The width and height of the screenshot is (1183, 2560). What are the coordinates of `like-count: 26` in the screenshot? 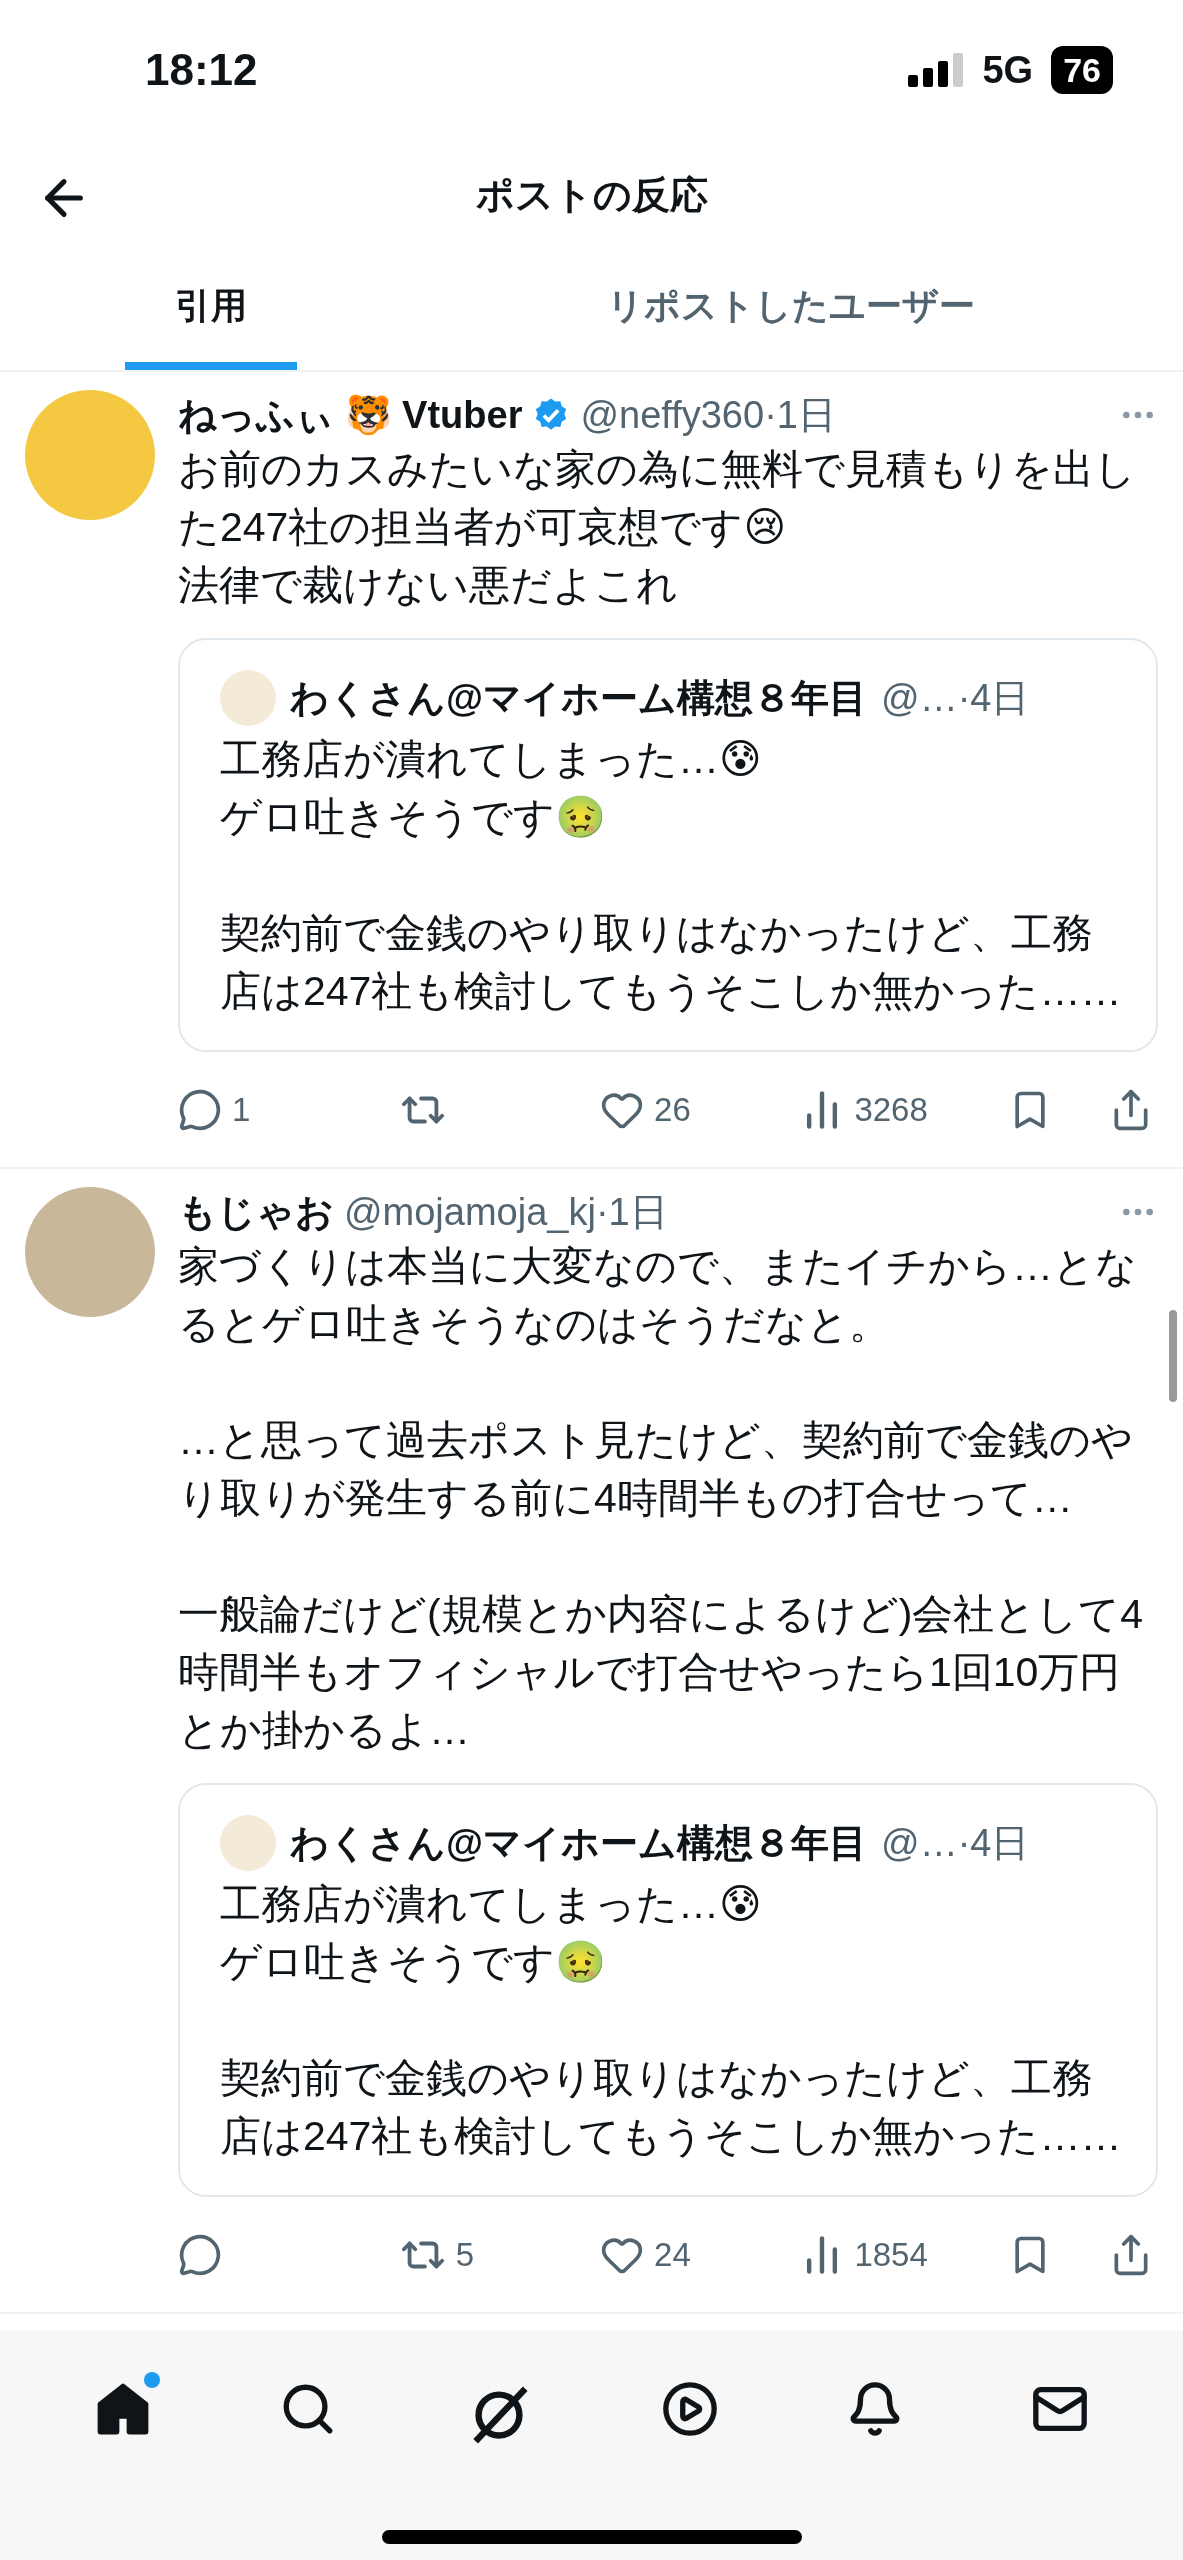 It's located at (672, 1109).